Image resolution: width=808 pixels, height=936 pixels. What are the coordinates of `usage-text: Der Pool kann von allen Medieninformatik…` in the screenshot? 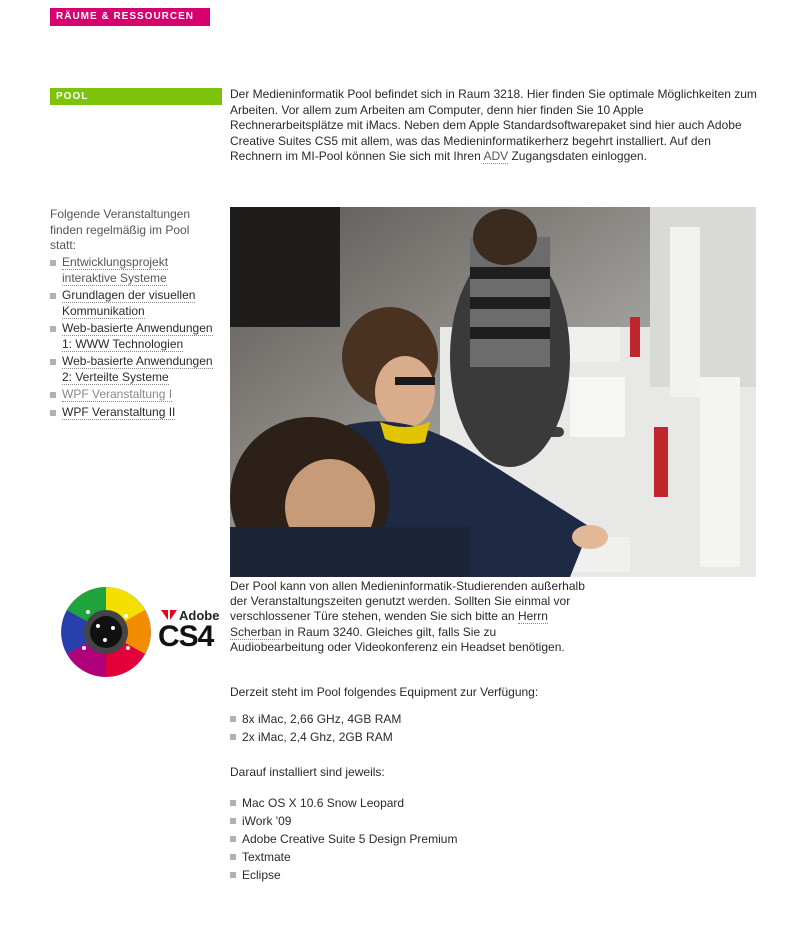 It's located at (410, 617).